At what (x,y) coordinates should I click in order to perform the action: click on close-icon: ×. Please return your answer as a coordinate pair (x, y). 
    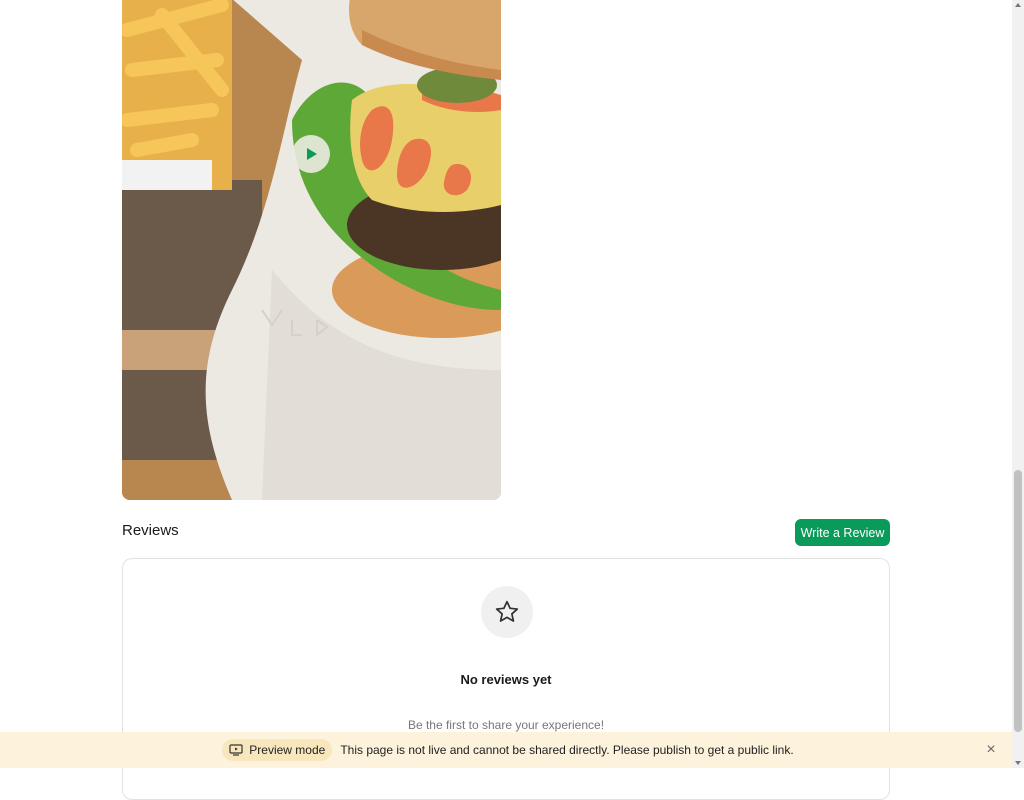
    Looking at the image, I should click on (991, 749).